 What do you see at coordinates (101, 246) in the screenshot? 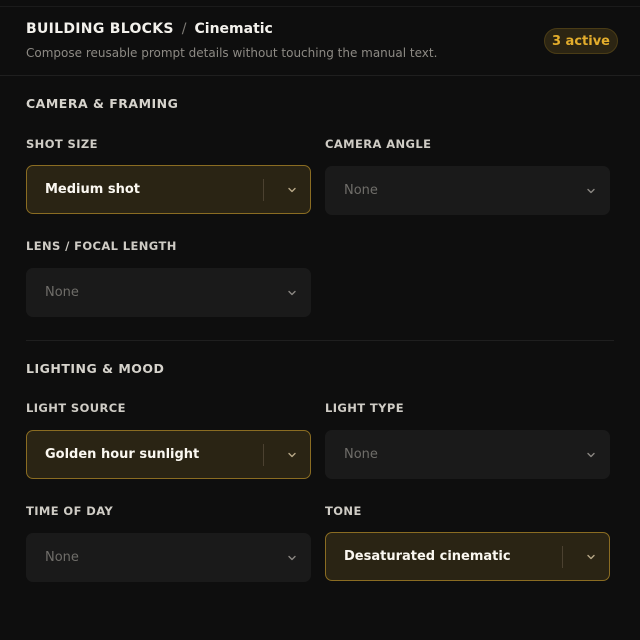
I see `lens-label: LENS / FOCAL LENGTH` at bounding box center [101, 246].